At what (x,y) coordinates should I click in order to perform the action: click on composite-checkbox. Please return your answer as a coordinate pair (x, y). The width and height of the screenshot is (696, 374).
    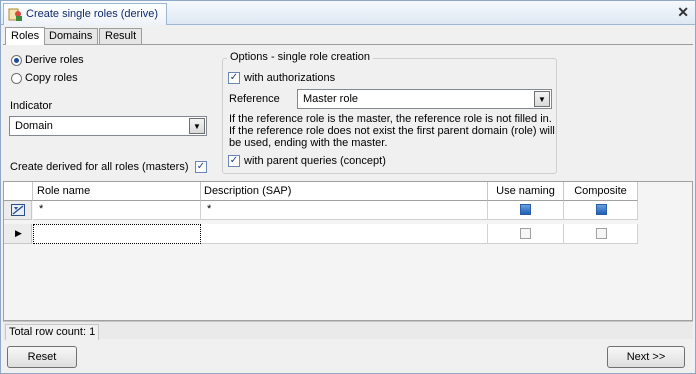
    Looking at the image, I should click on (601, 233).